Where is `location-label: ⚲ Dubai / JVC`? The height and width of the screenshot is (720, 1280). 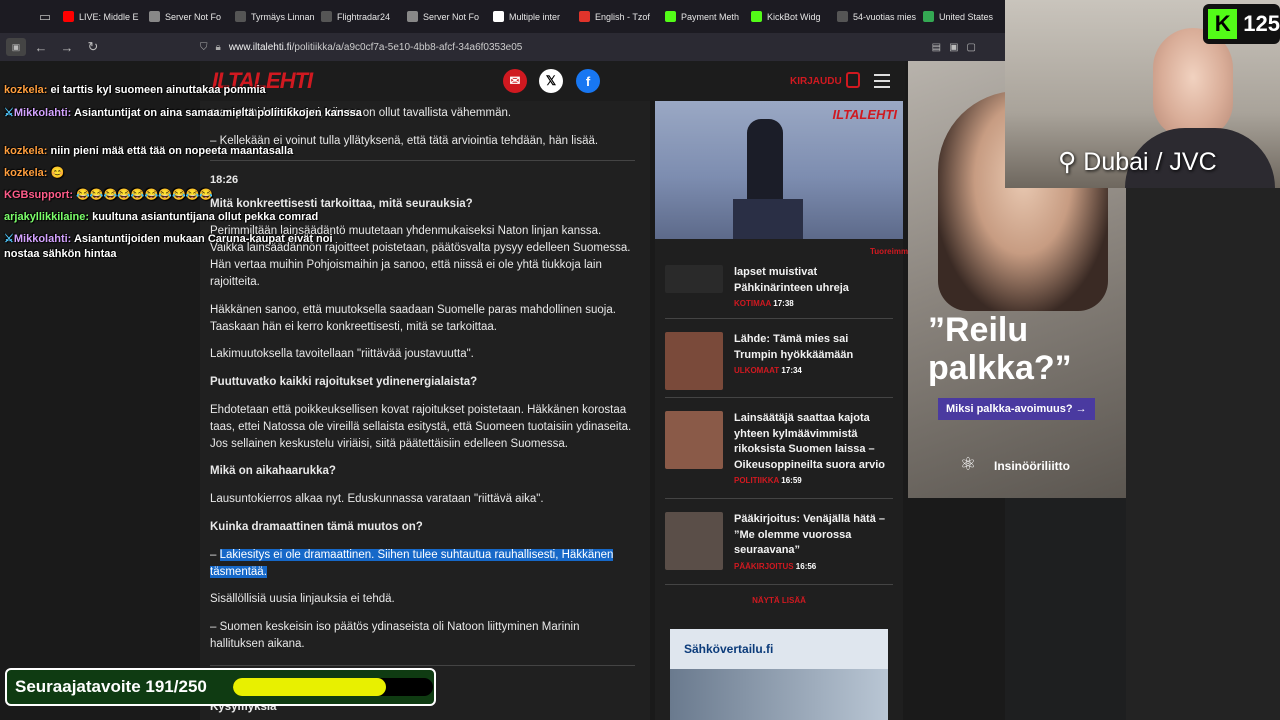 location-label: ⚲ Dubai / JVC is located at coordinates (1137, 162).